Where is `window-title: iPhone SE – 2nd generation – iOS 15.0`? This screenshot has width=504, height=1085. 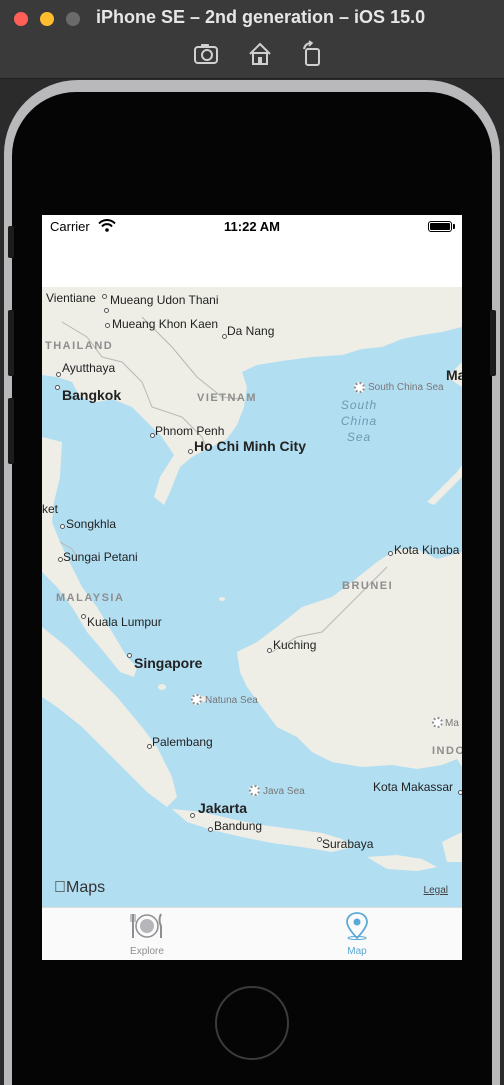
window-title: iPhone SE – 2nd generation – iOS 15.0 is located at coordinates (261, 17).